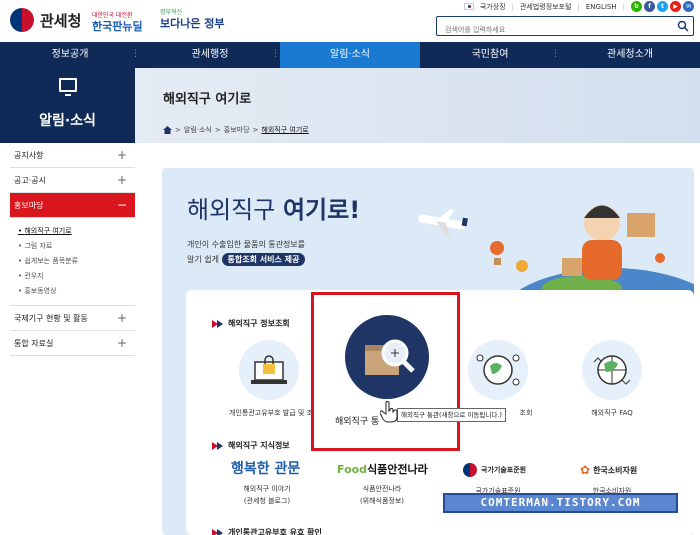 The image size is (700, 535). I want to click on sidebar-item-international: 국제기구 현황 및 활동 +, so click(72, 318).